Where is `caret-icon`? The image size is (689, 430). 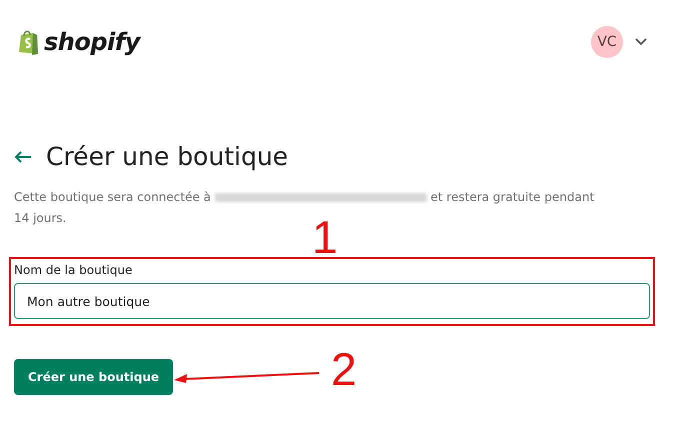
caret-icon is located at coordinates (641, 42).